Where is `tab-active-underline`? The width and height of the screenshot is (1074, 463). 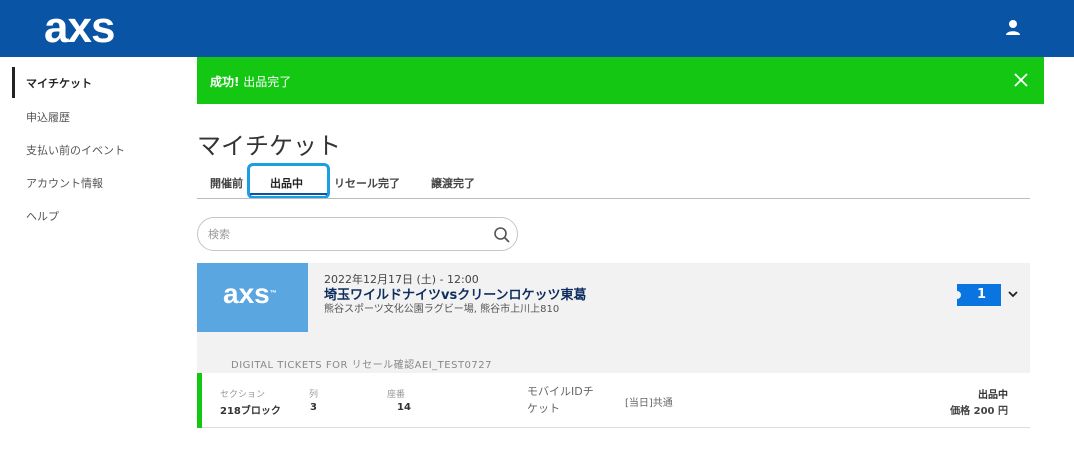 tab-active-underline is located at coordinates (288, 194).